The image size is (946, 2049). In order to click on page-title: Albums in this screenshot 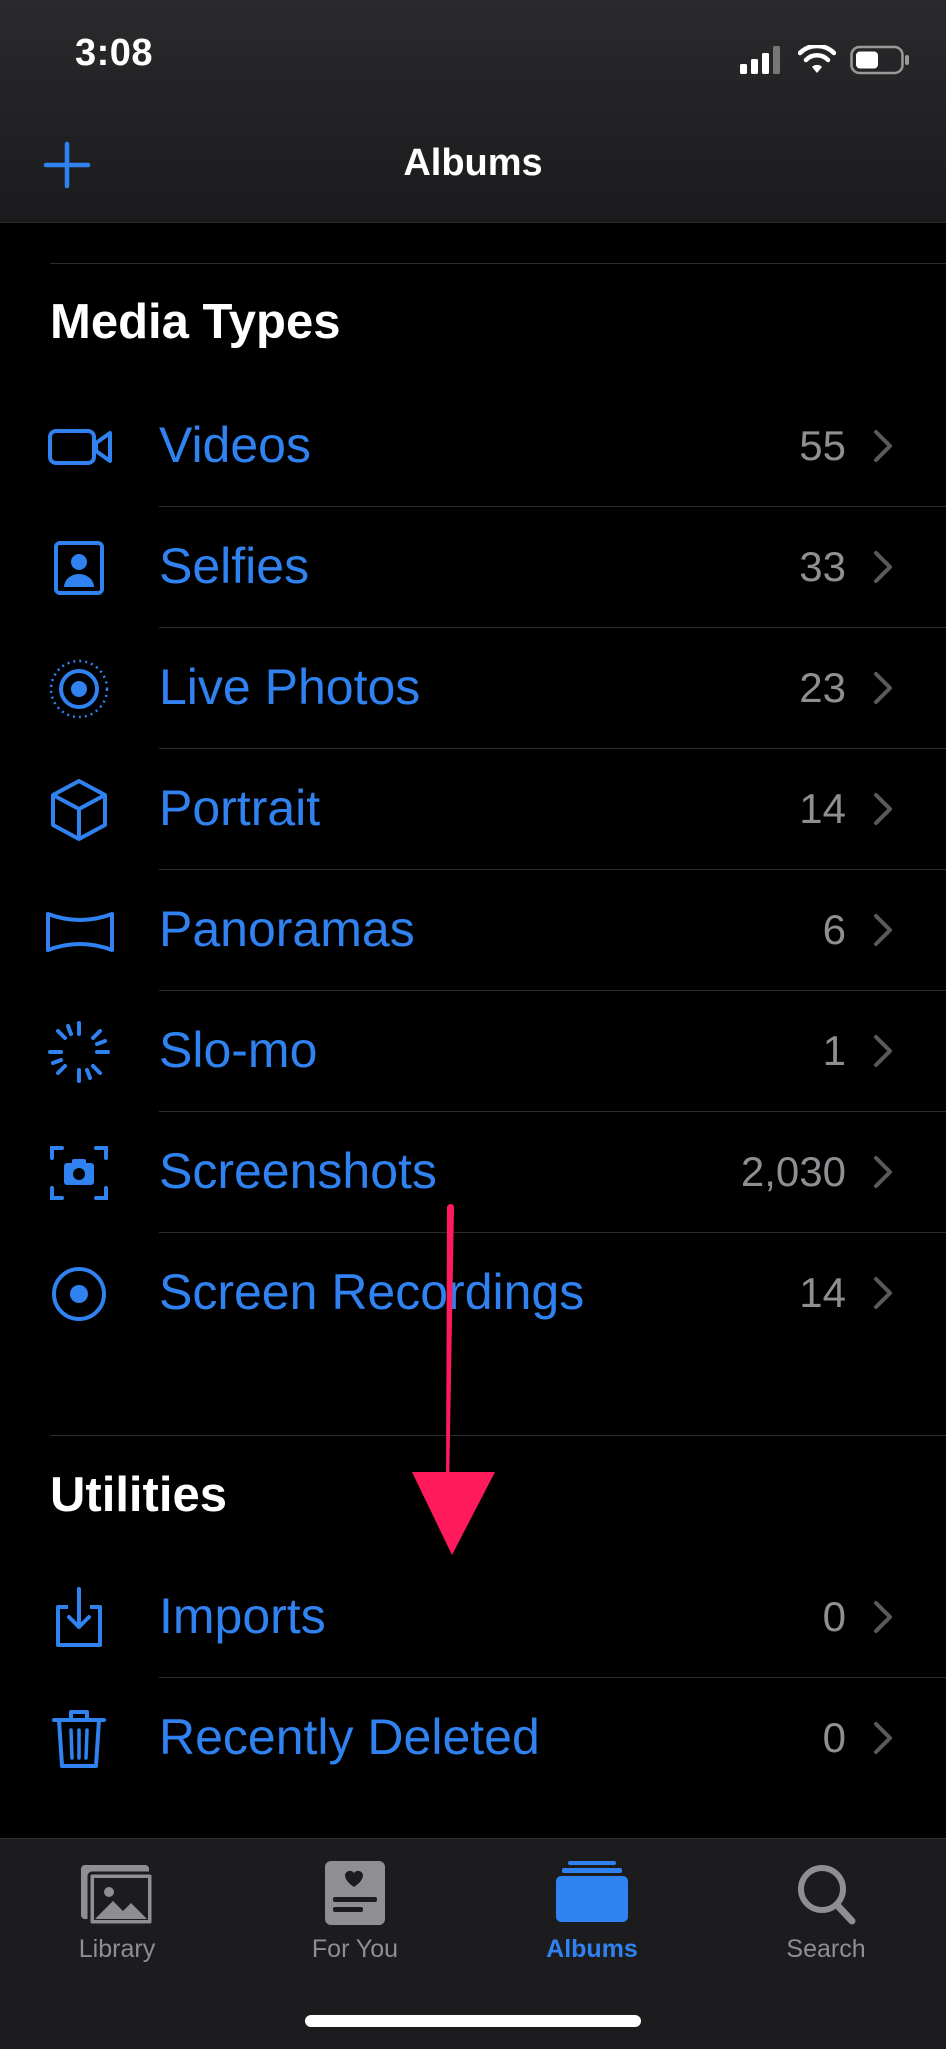, I will do `click(473, 163)`.